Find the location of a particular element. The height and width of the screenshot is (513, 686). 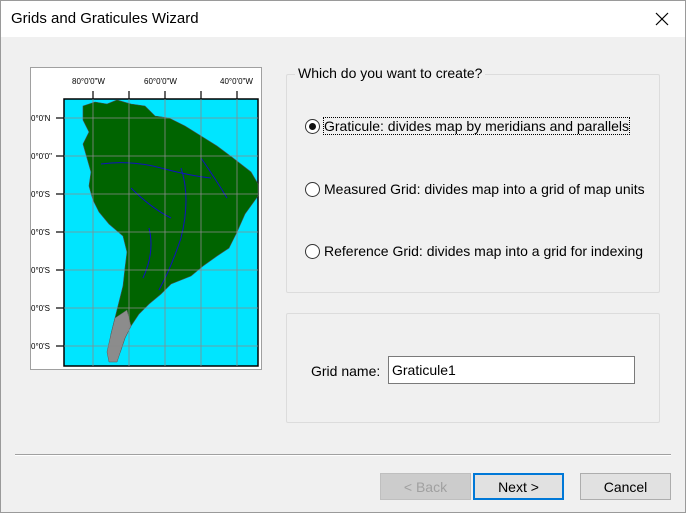

grid-name-input is located at coordinates (511, 370).